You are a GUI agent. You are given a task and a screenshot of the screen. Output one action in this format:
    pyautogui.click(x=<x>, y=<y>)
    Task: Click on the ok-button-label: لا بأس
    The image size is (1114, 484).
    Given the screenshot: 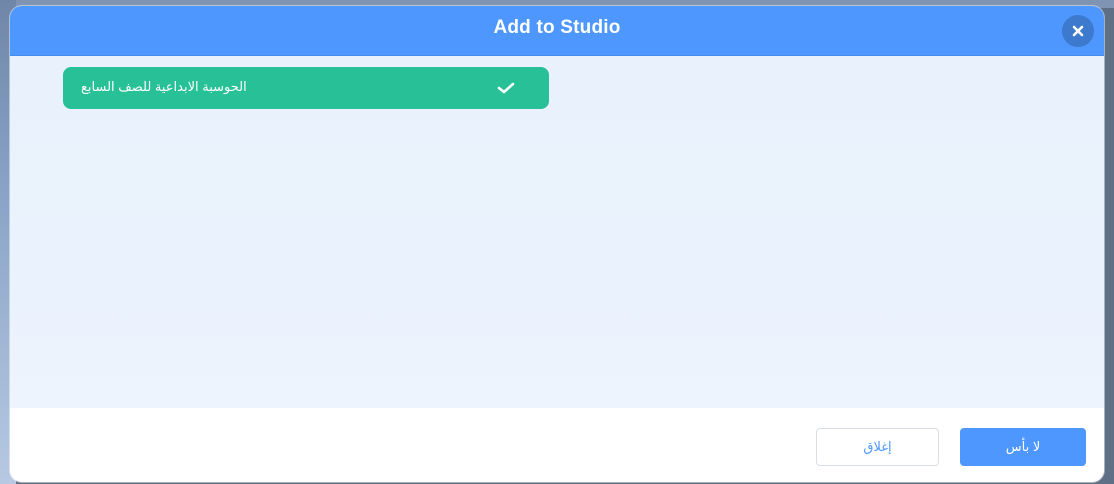 What is the action you would take?
    pyautogui.click(x=1023, y=446)
    